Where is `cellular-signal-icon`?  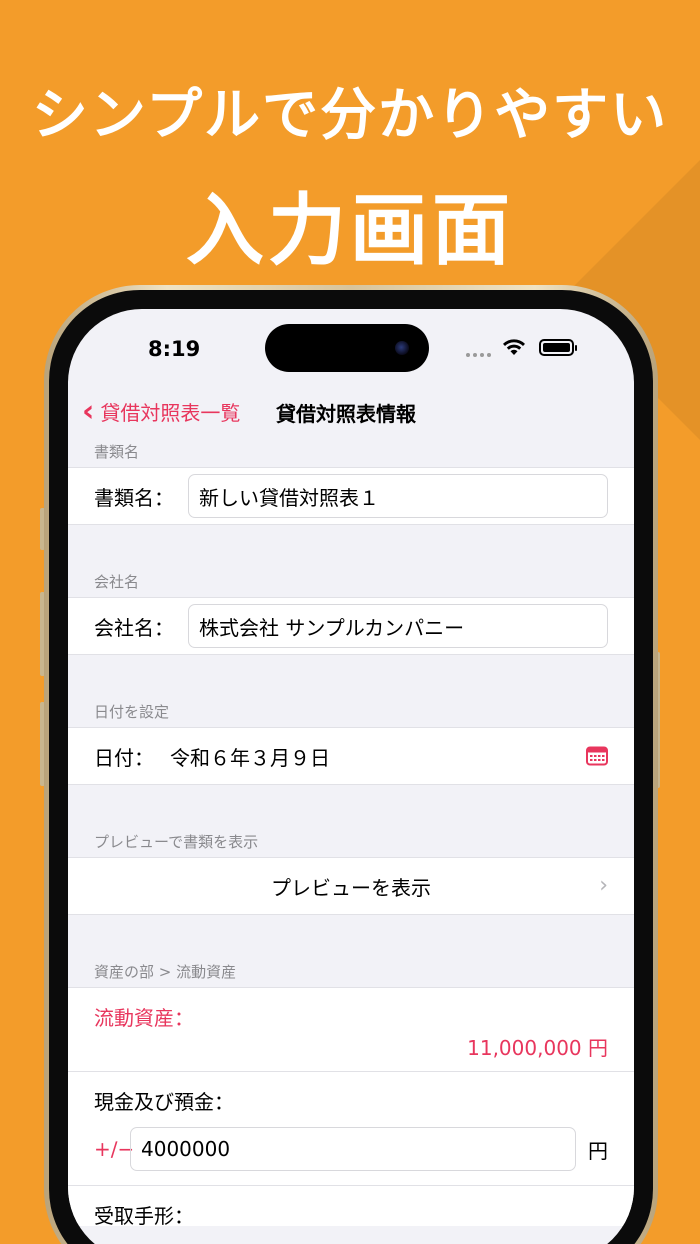 cellular-signal-icon is located at coordinates (478, 355).